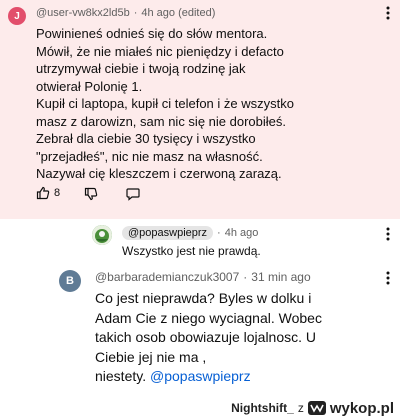 Image resolution: width=400 pixels, height=420 pixels. What do you see at coordinates (300, 408) in the screenshot?
I see `watermark-separator: z` at bounding box center [300, 408].